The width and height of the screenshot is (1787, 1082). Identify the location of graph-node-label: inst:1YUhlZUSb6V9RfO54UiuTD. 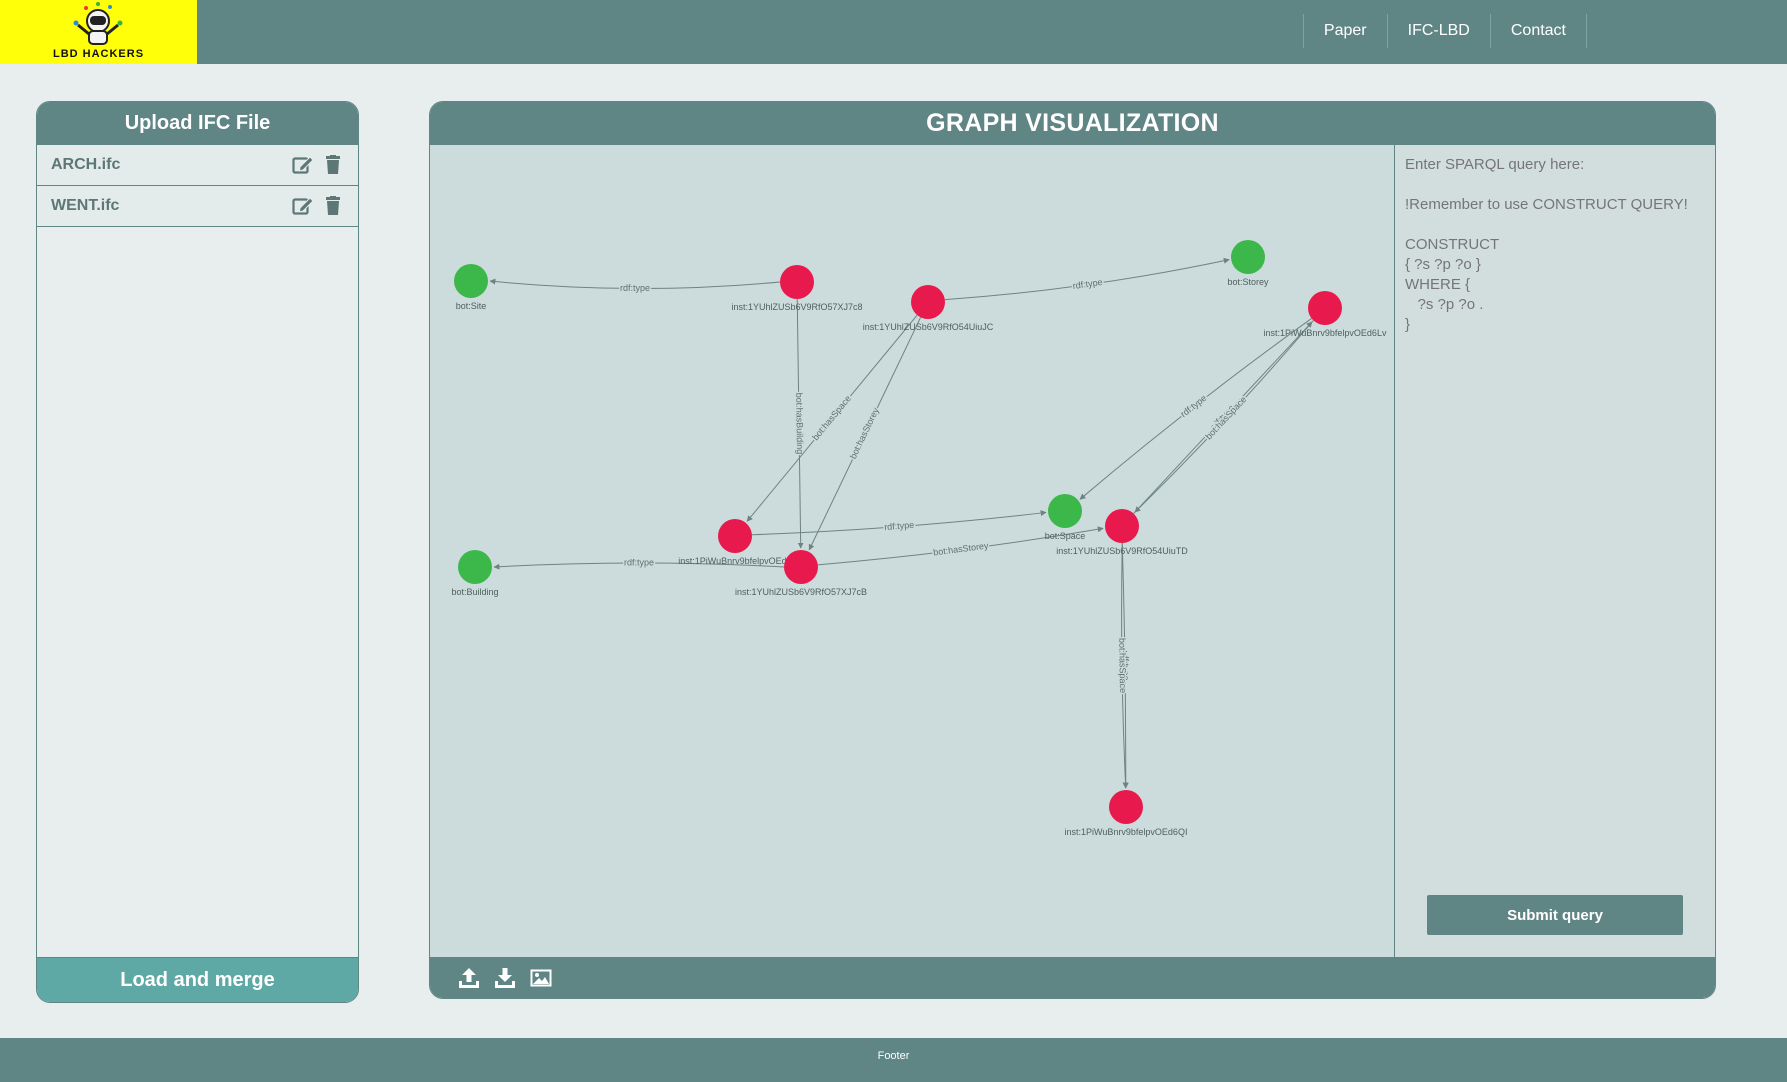
(1122, 551).